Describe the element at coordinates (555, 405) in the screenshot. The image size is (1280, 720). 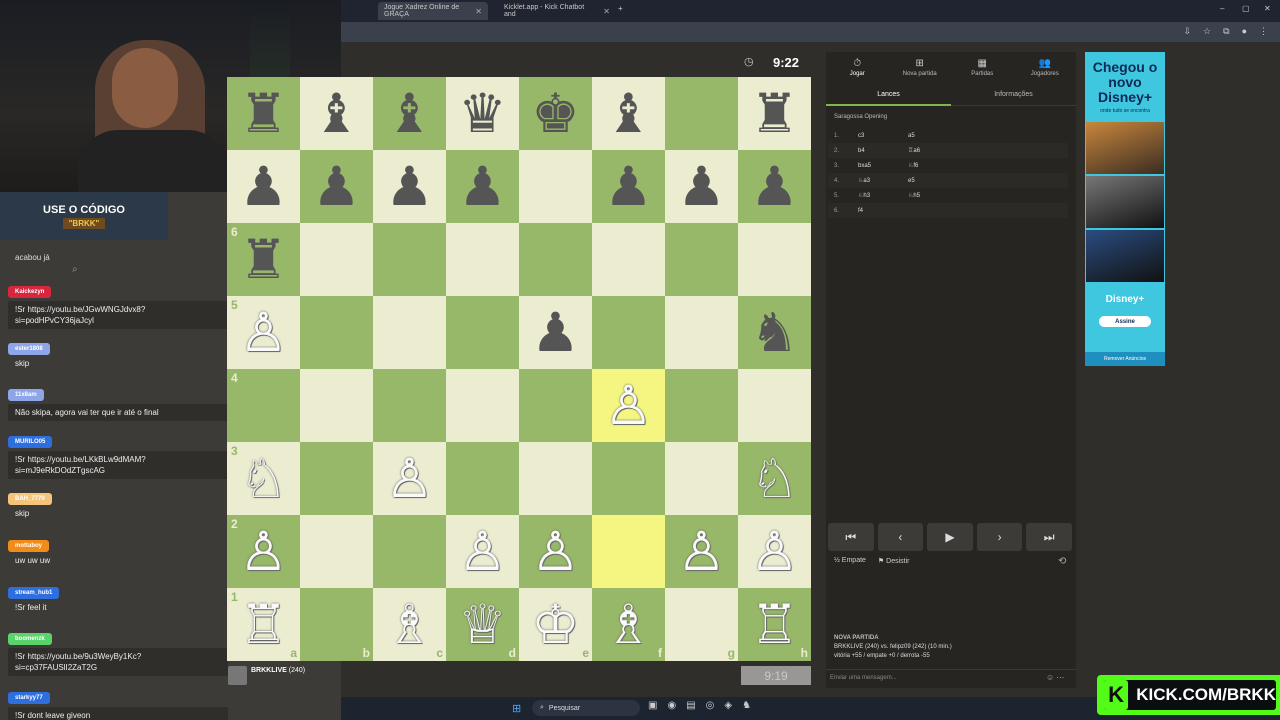
I see `square-e4` at that location.